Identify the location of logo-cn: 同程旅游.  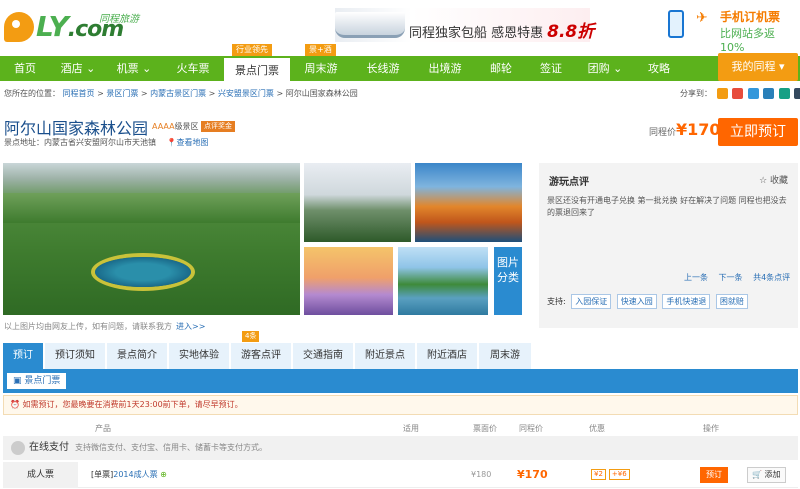
(119, 19).